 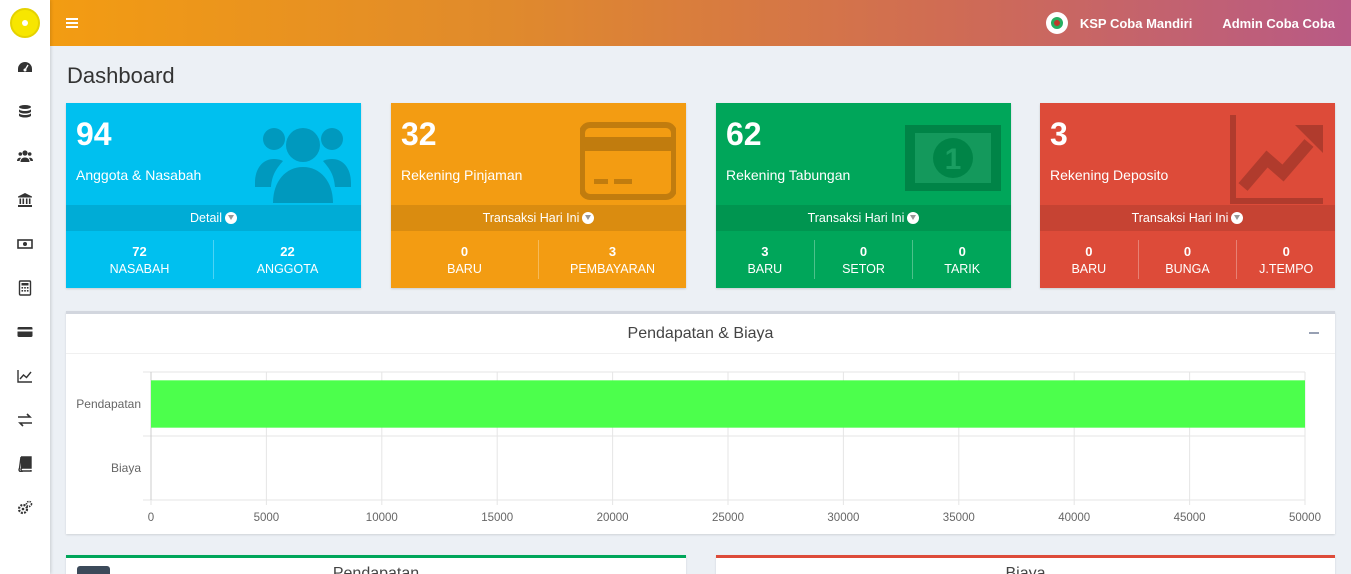 What do you see at coordinates (25, 508) in the screenshot?
I see `sidebar-item-settings` at bounding box center [25, 508].